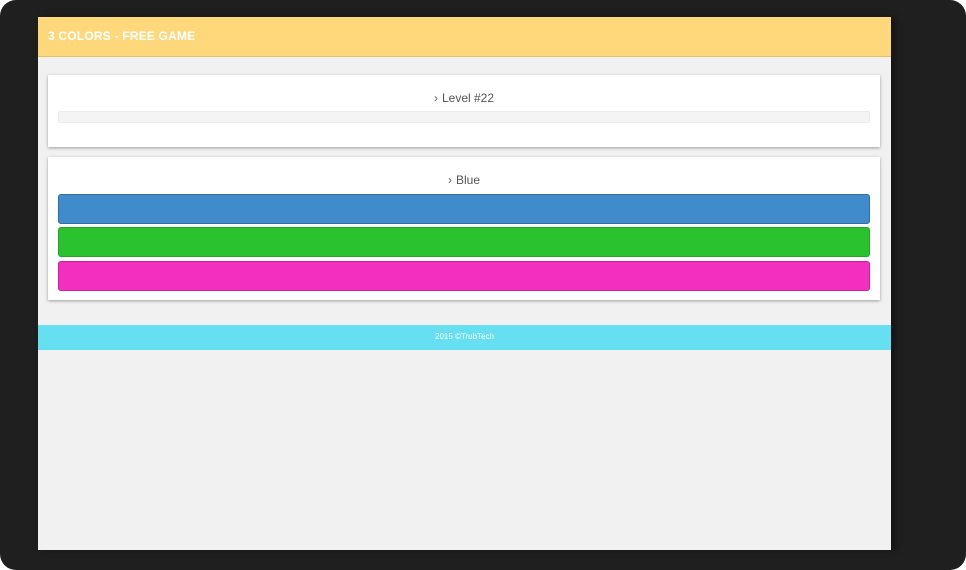 This screenshot has width=966, height=570. I want to click on green-color-button, so click(464, 242).